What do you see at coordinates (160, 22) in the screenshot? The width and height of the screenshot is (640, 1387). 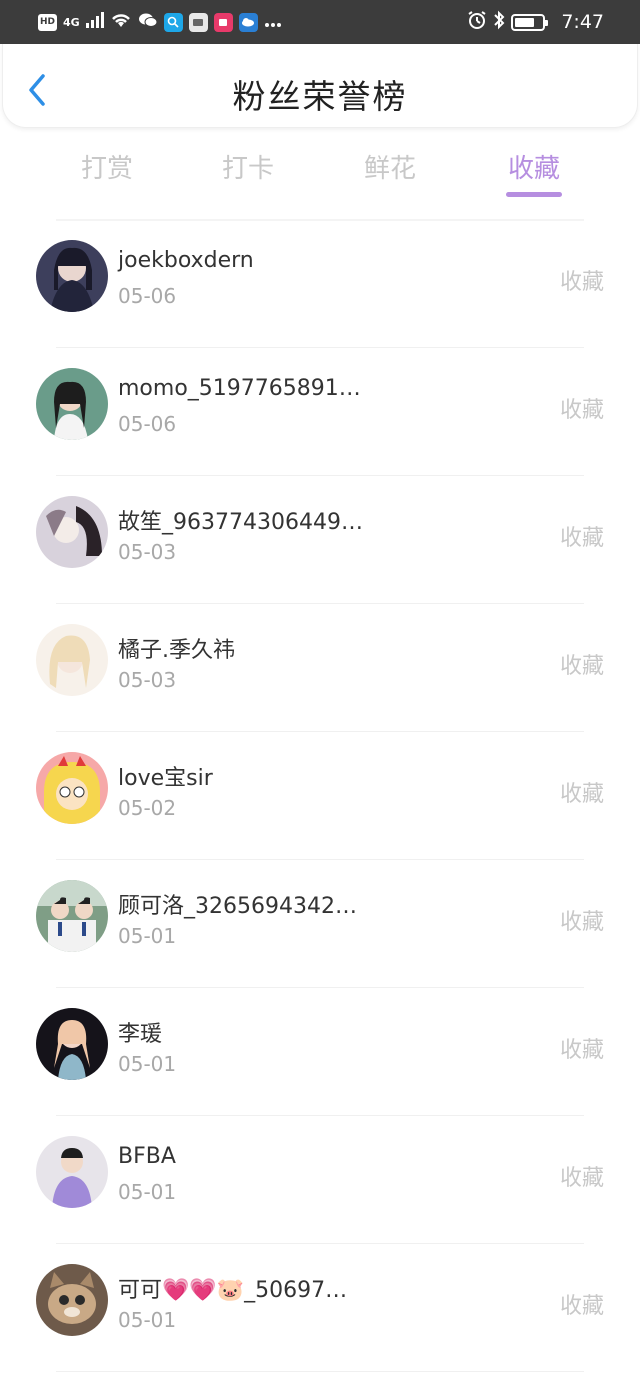 I see `status-bar-left: HD 4G` at bounding box center [160, 22].